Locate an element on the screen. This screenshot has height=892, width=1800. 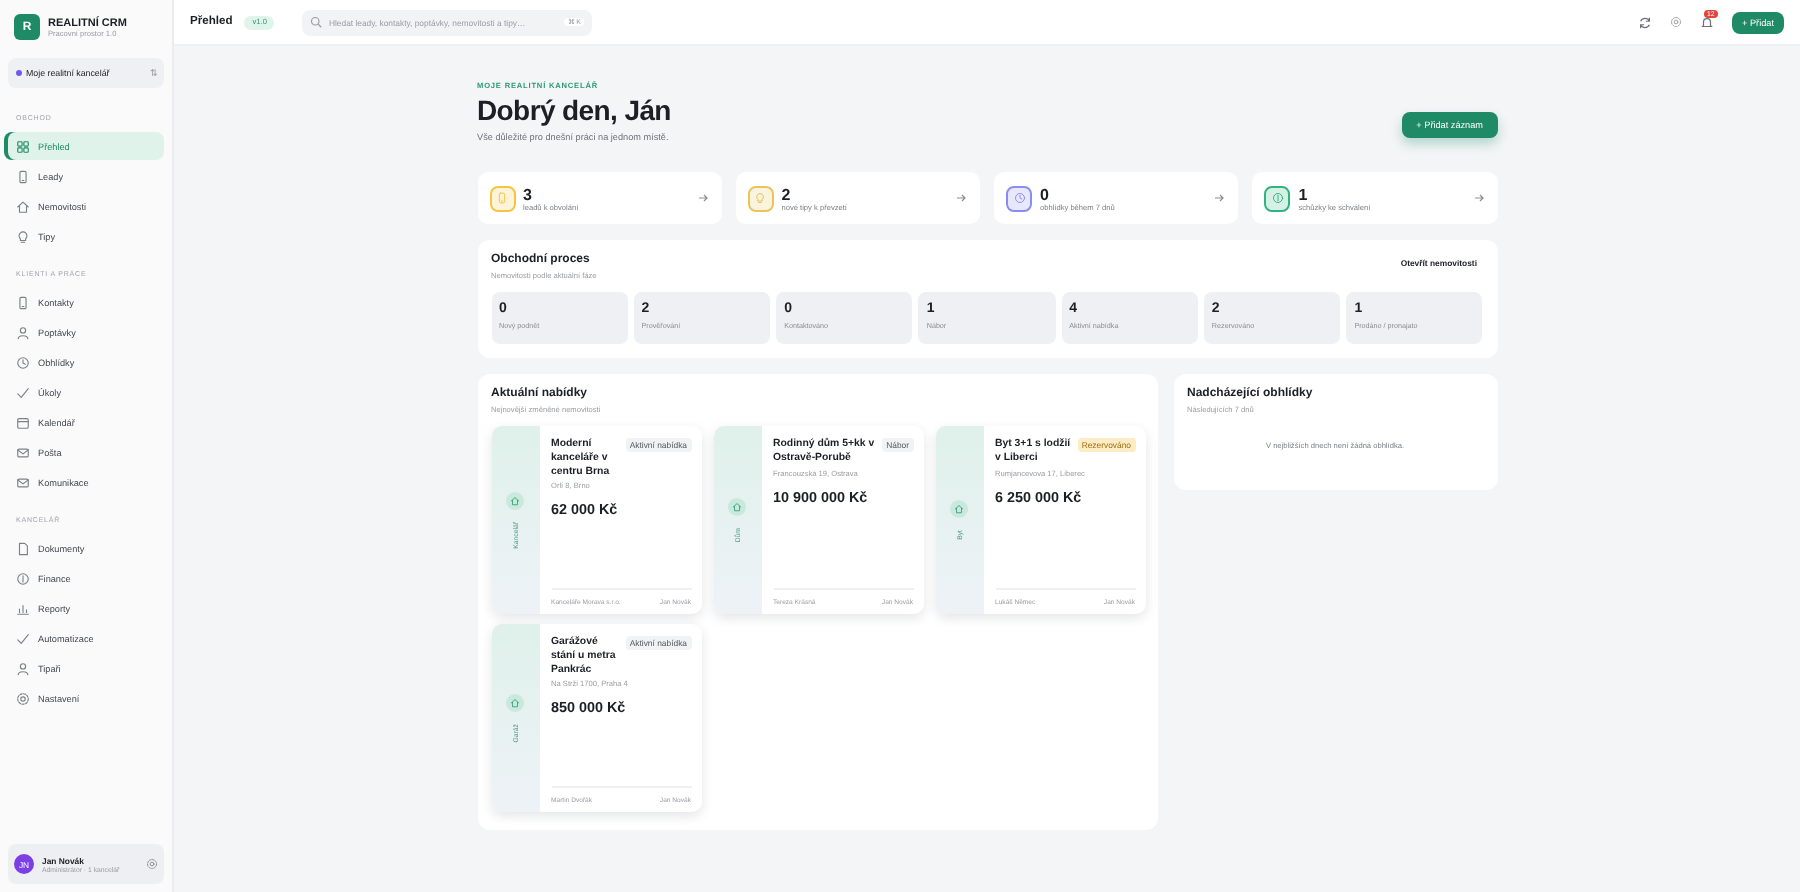
refresh-icon is located at coordinates (1645, 22).